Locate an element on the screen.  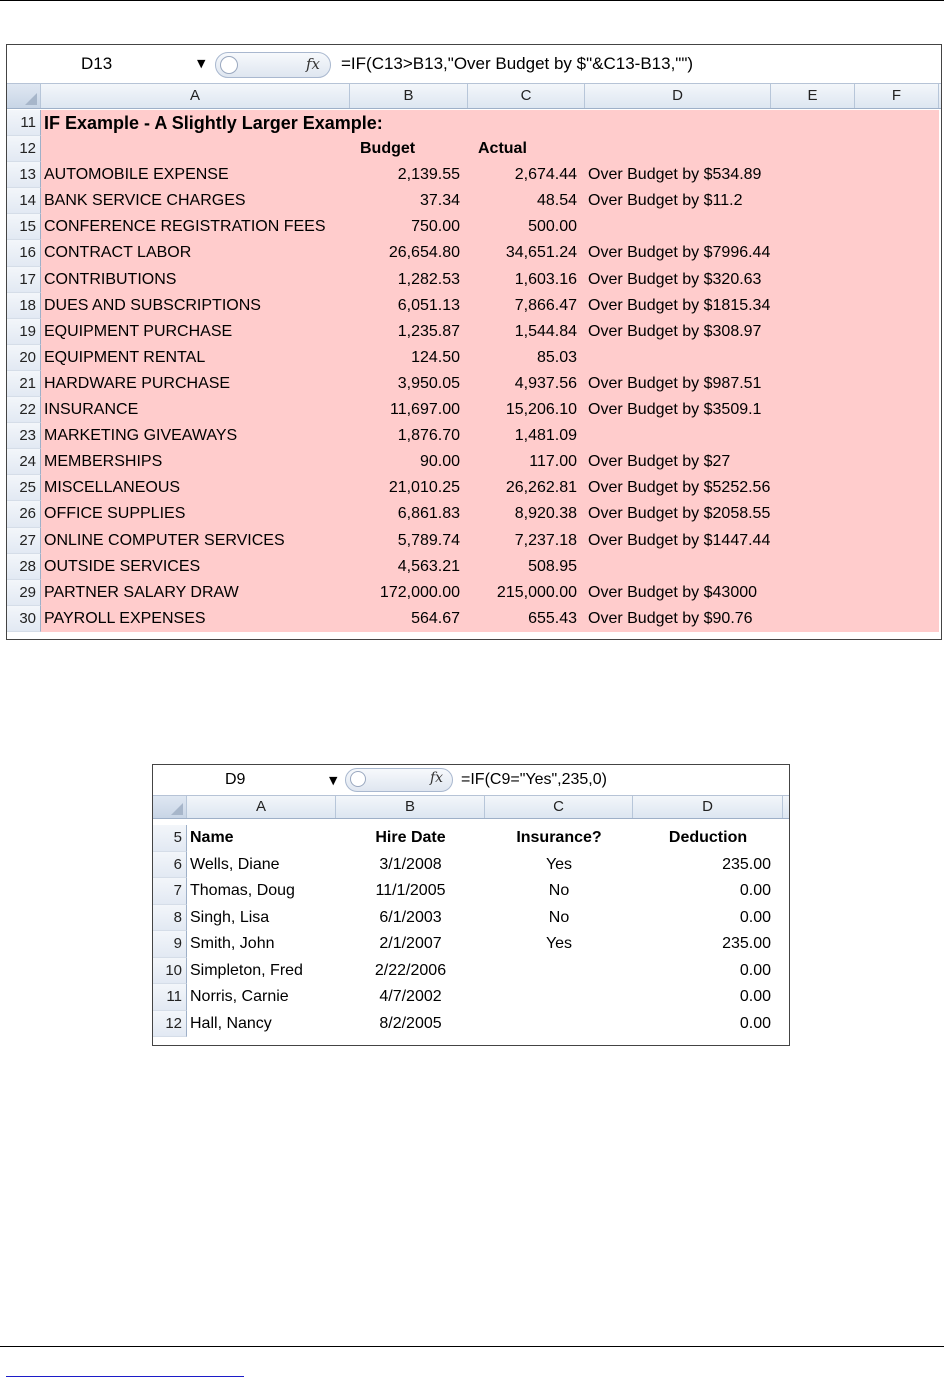
budget-cell: 564.67 is located at coordinates (409, 618).